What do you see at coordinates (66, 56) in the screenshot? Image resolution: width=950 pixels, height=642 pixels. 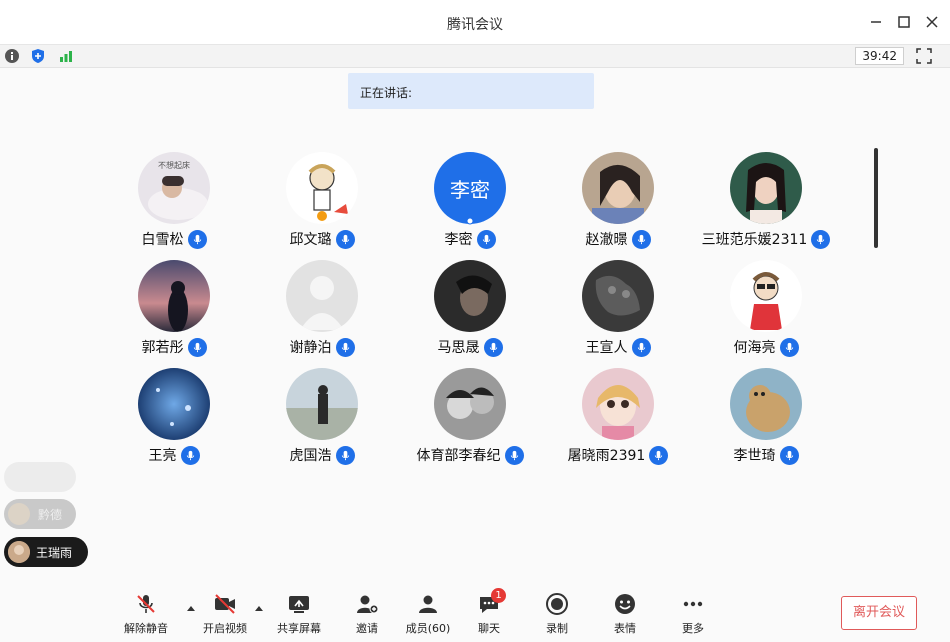 I see `signal-icon` at bounding box center [66, 56].